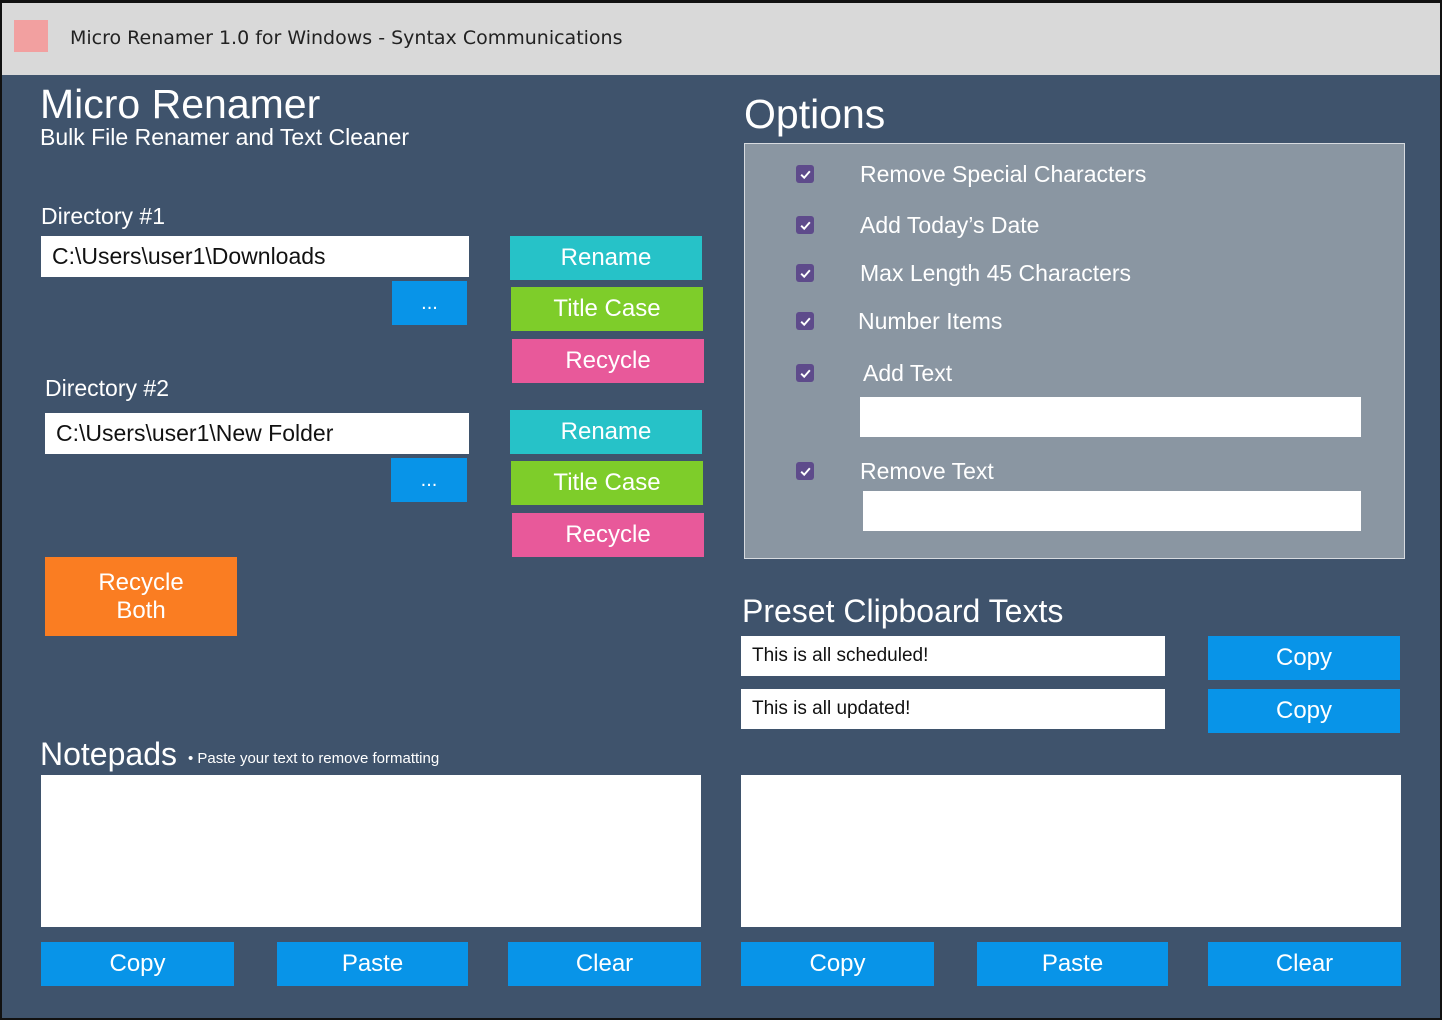 Image resolution: width=1442 pixels, height=1020 pixels. What do you see at coordinates (903, 611) in the screenshot?
I see `preset-clipboard-title: Preset Clipboard Texts` at bounding box center [903, 611].